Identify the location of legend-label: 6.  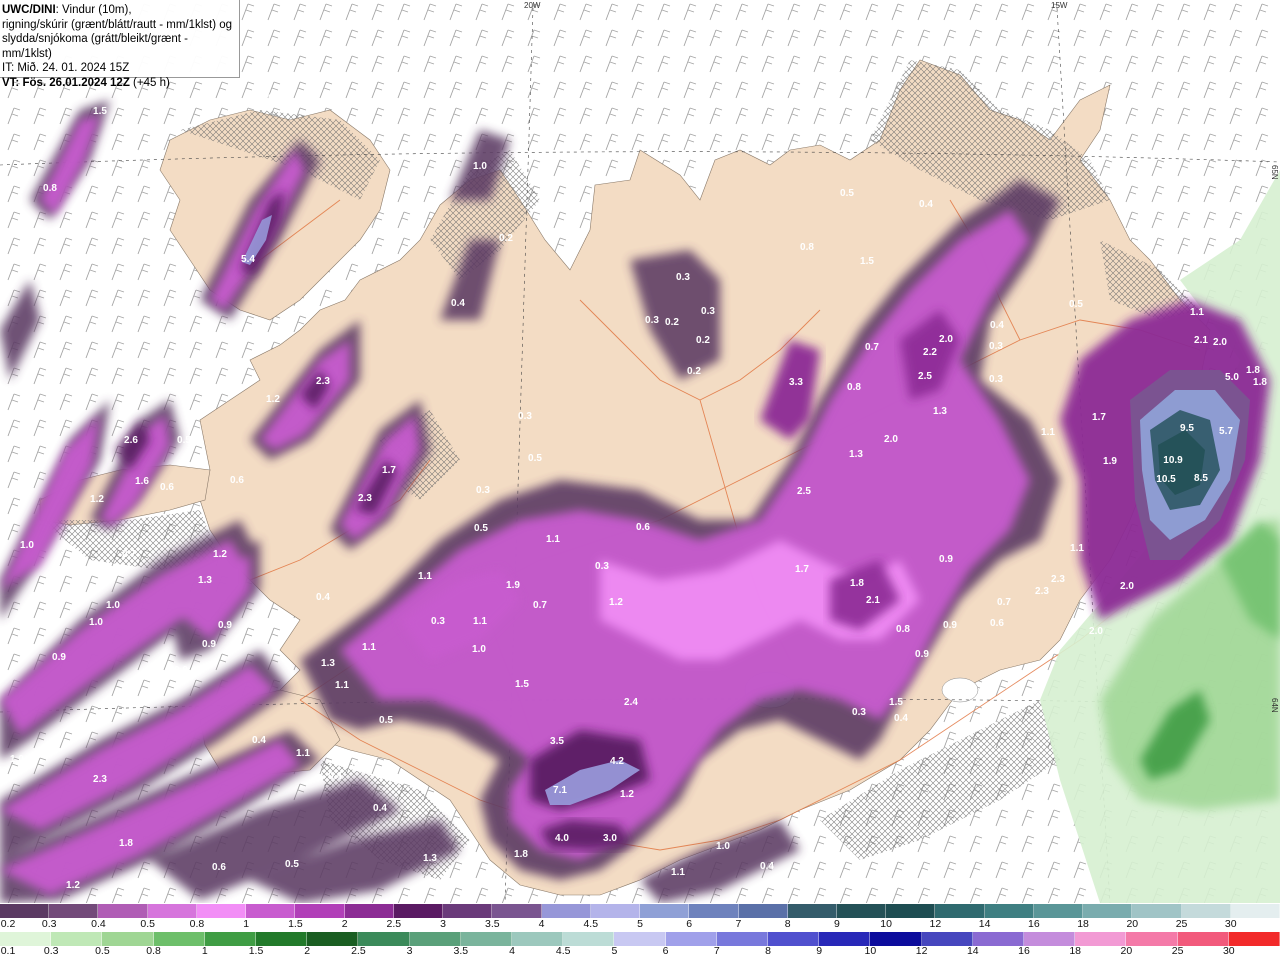
(689, 924).